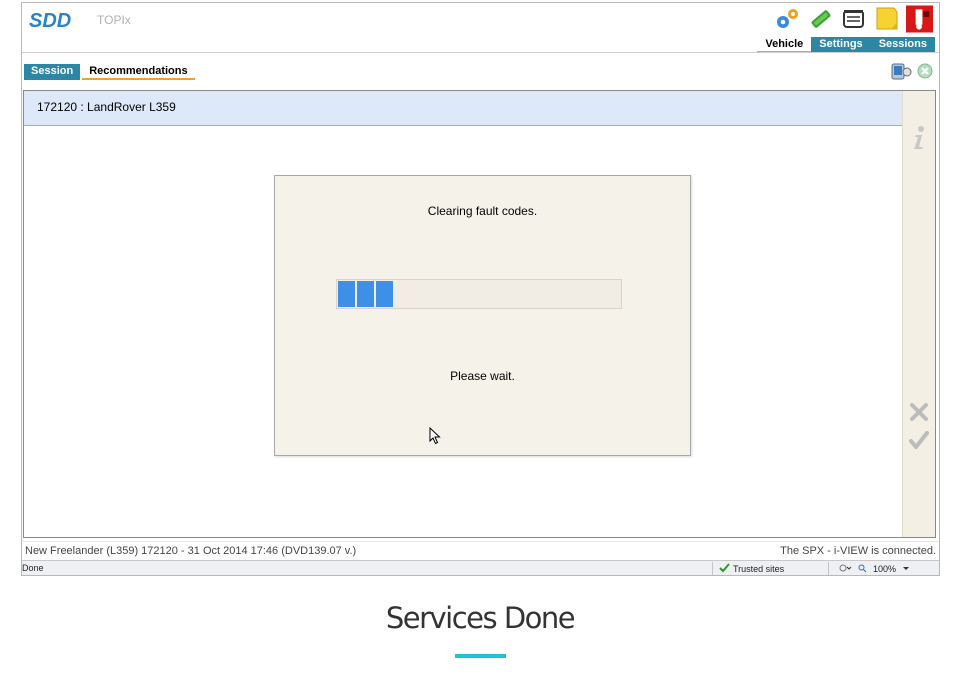 This screenshot has width=960, height=684. I want to click on info-icon, so click(919, 138).